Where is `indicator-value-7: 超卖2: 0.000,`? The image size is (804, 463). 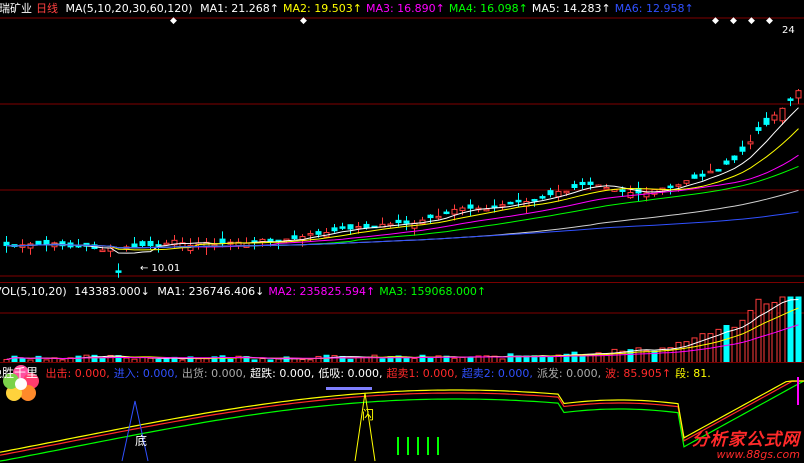
indicator-value-7: 超卖2: 0.000, is located at coordinates (497, 373).